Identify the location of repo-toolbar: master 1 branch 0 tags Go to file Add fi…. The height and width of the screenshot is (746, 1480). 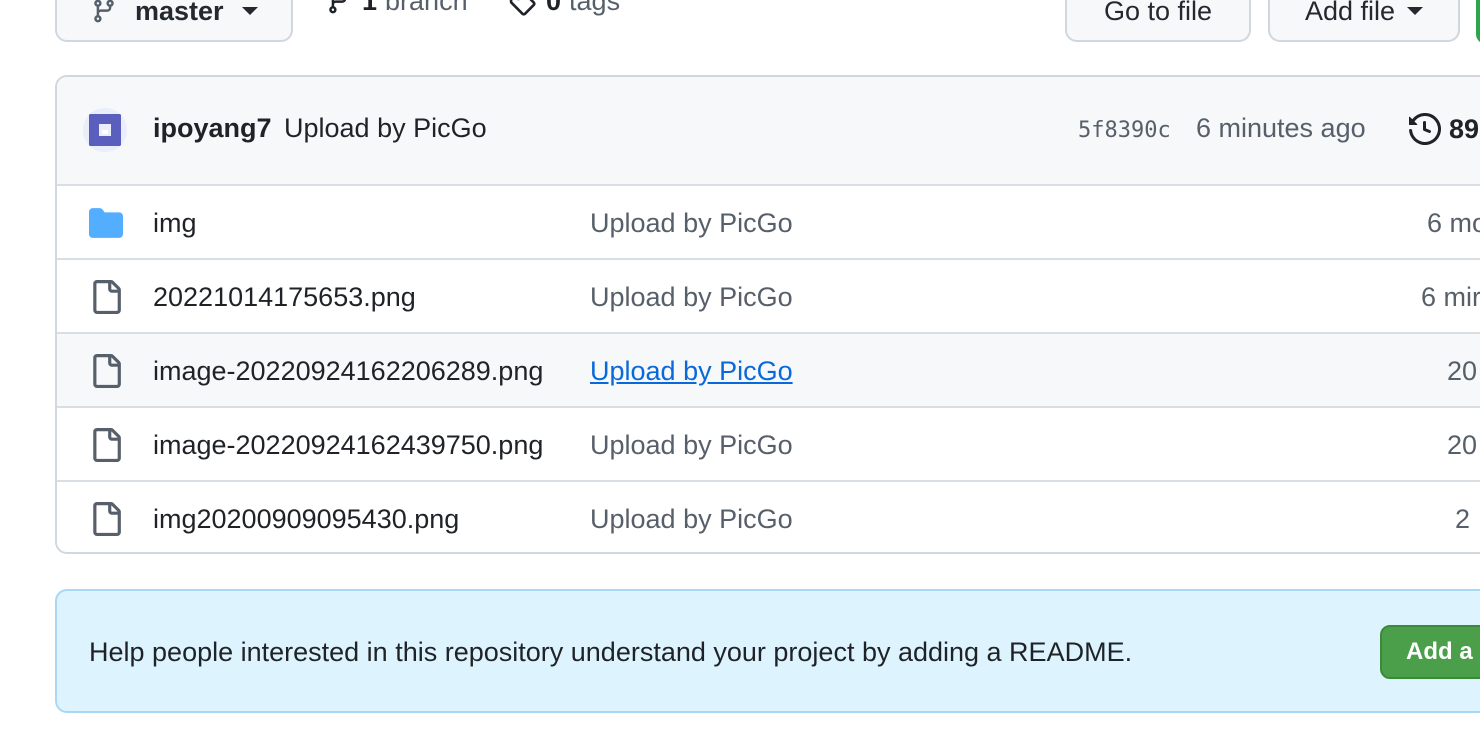
(740, 22).